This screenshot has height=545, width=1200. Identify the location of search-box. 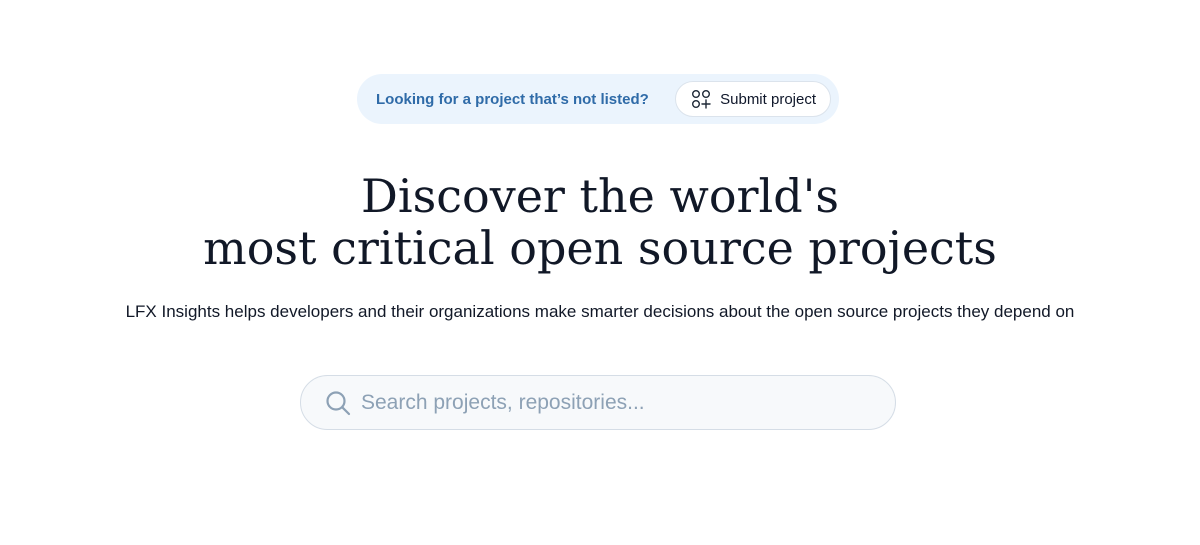
(598, 402).